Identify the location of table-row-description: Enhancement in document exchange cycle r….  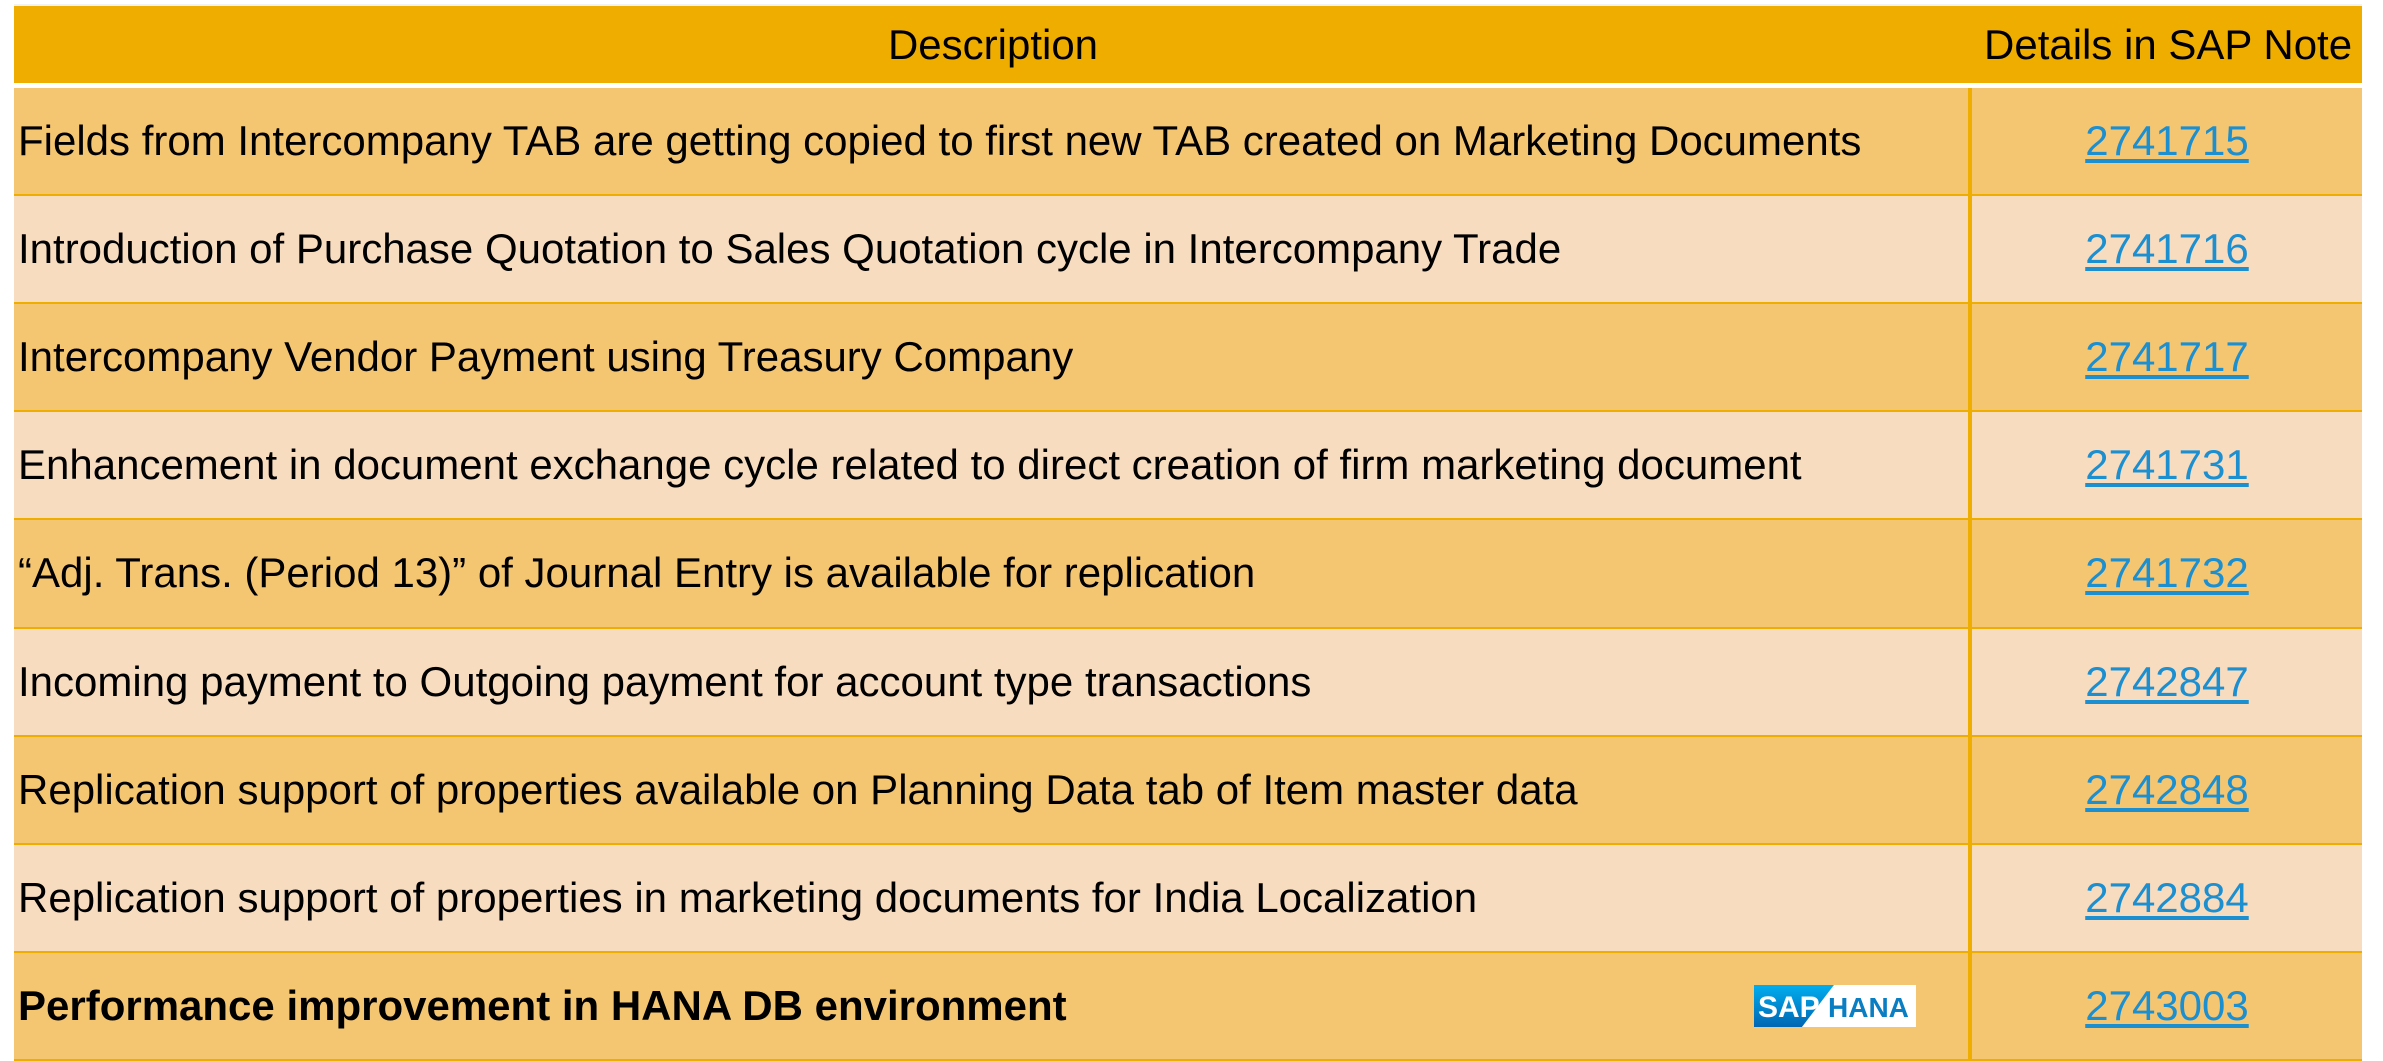
(993, 466).